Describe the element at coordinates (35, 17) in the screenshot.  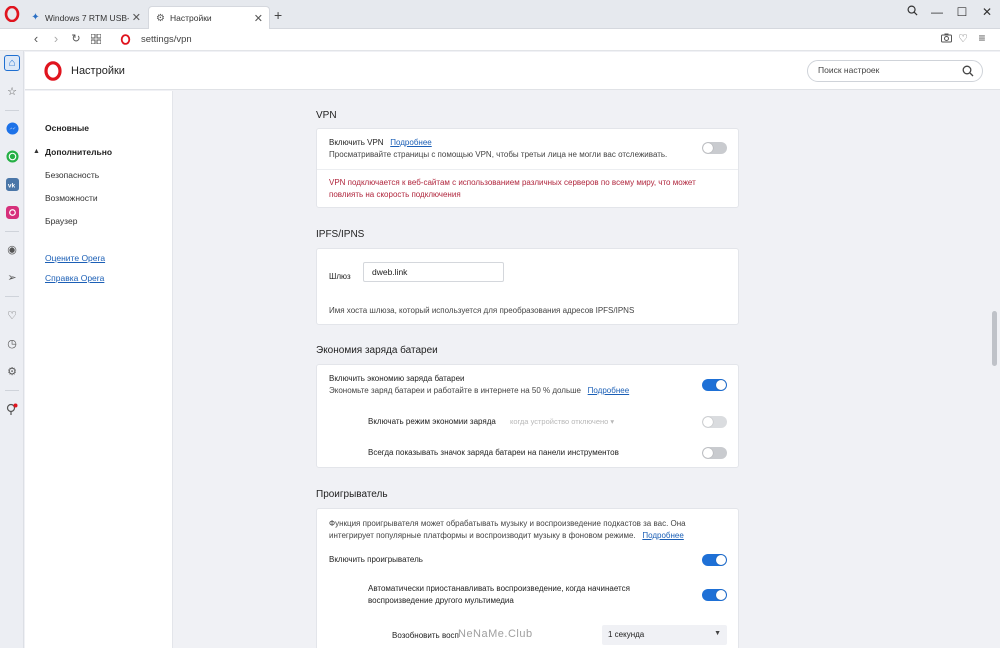
I see `bird-icon: ✦` at that location.